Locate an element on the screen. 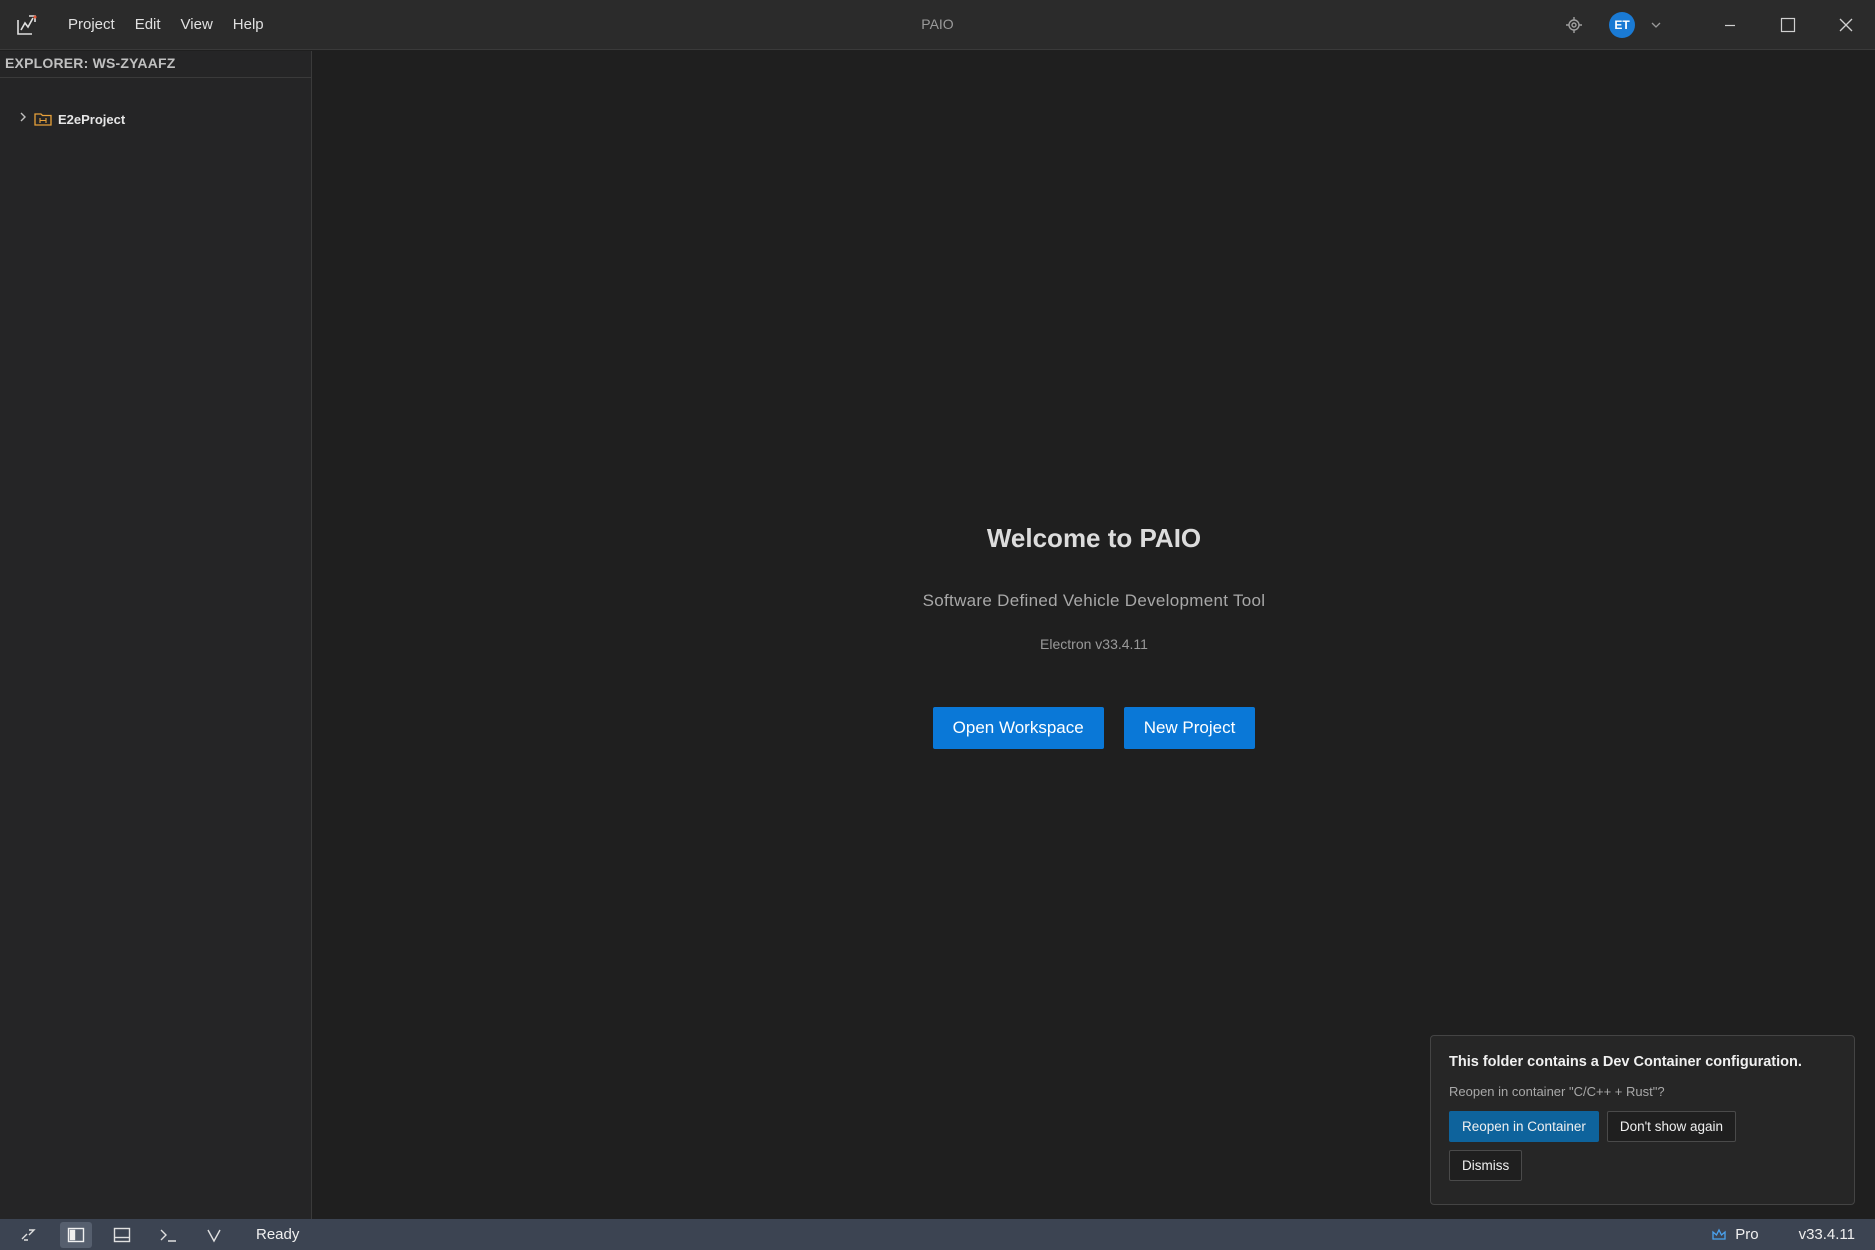 The height and width of the screenshot is (1250, 1875). plan-label: Pro is located at coordinates (1746, 1234).